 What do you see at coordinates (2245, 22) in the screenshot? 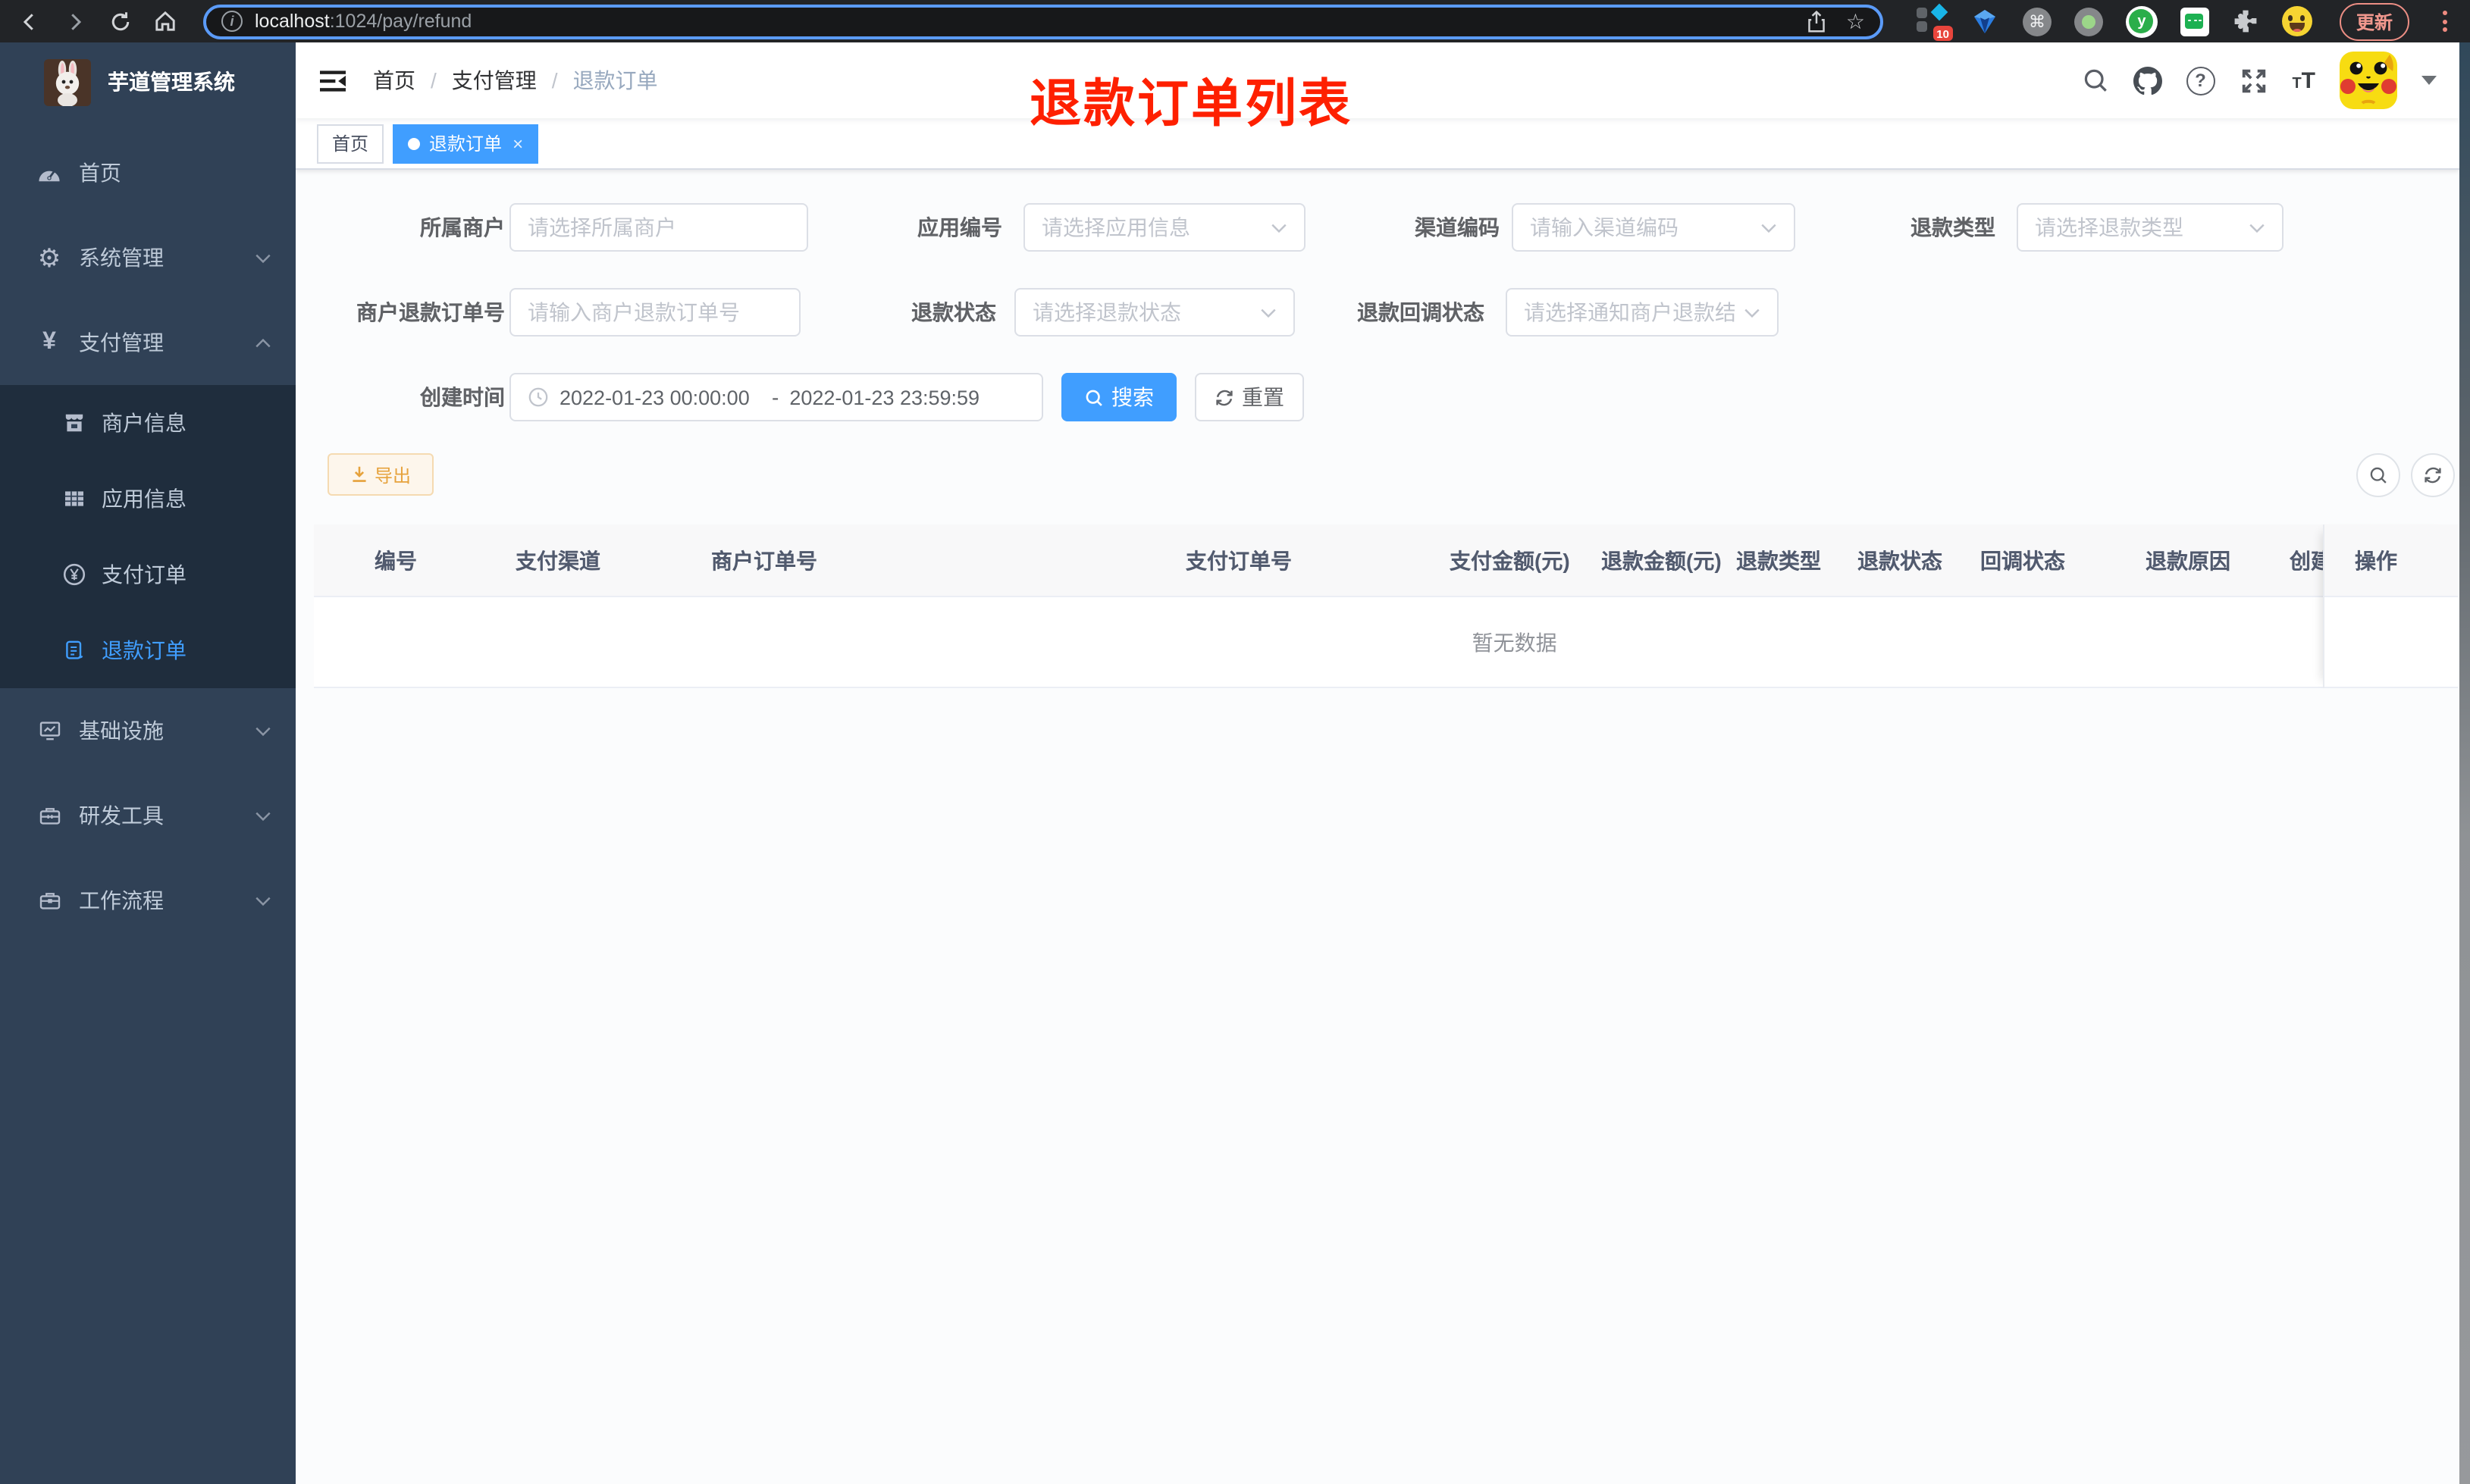
I see `extensions-puzzle-icon` at bounding box center [2245, 22].